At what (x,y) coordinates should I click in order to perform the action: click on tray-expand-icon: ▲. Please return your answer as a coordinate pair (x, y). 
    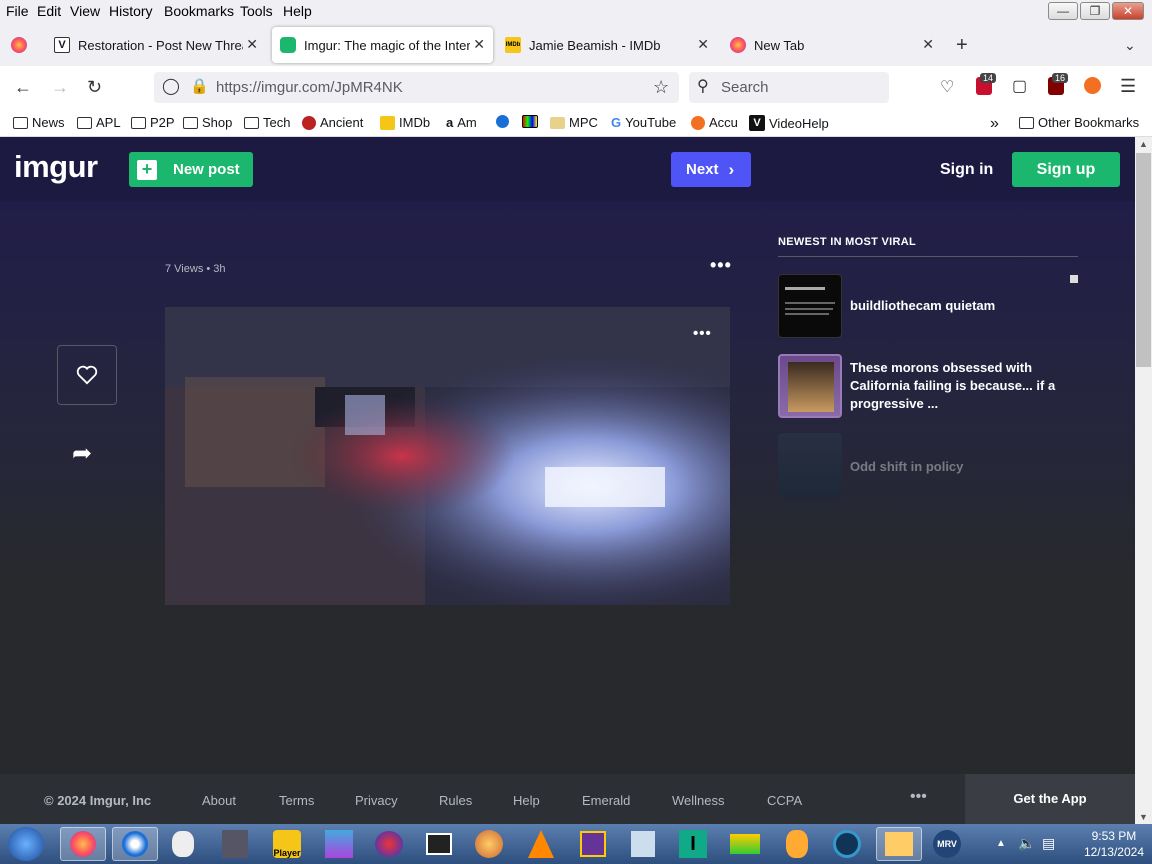
    Looking at the image, I should click on (1001, 843).